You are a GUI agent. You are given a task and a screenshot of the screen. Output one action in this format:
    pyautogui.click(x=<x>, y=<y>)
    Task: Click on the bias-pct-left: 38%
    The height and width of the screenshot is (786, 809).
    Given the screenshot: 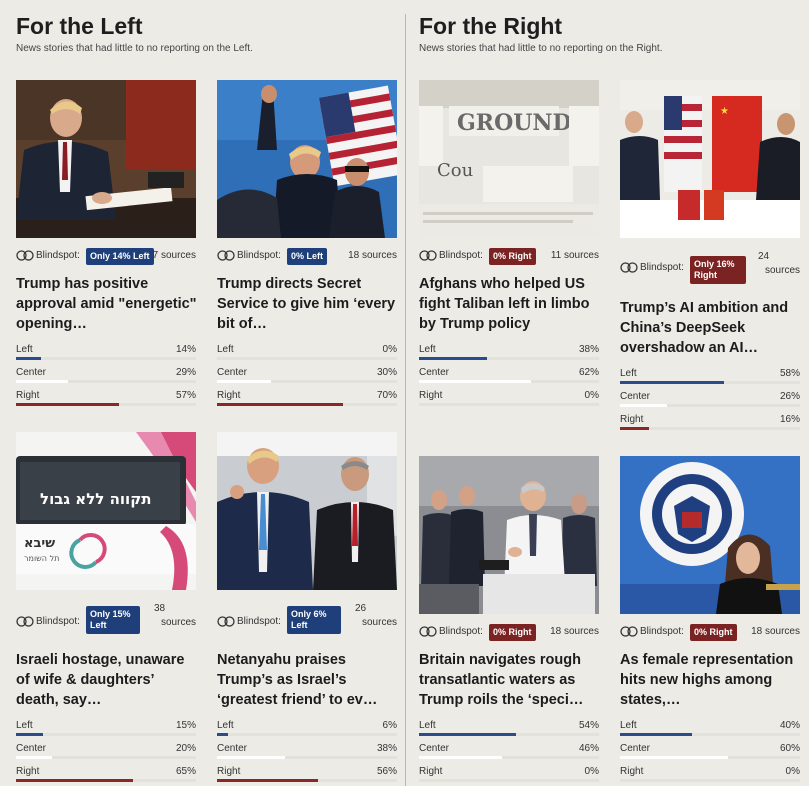 What is the action you would take?
    pyautogui.click(x=588, y=349)
    